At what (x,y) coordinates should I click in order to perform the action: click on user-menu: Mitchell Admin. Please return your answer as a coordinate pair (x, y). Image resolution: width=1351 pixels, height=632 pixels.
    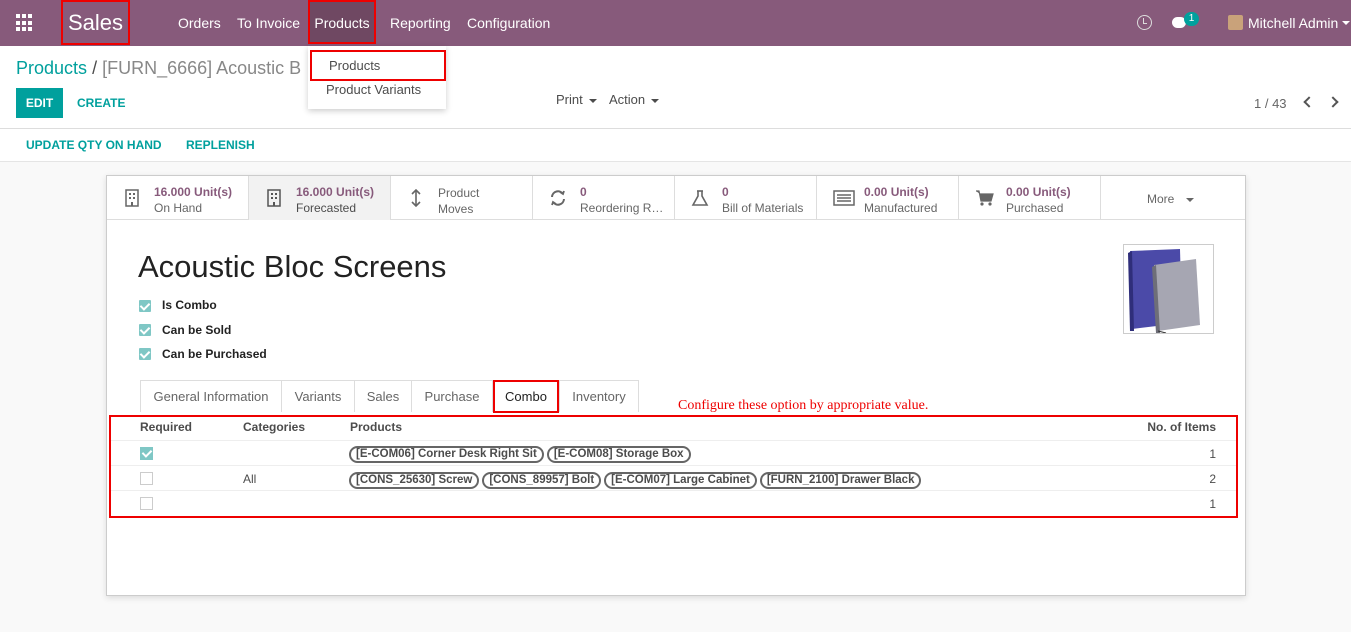
    Looking at the image, I should click on (1293, 23).